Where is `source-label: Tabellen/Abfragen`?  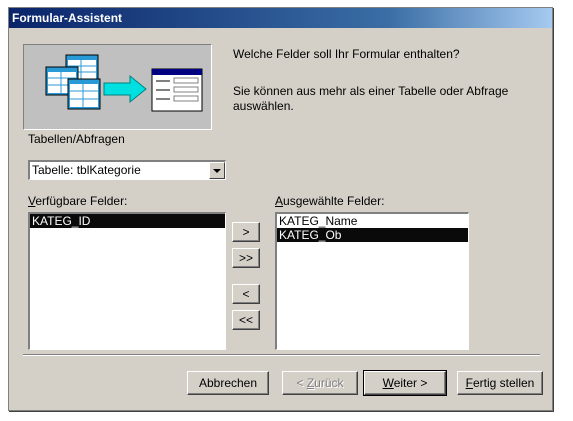 source-label: Tabellen/Abfragen is located at coordinates (76, 139).